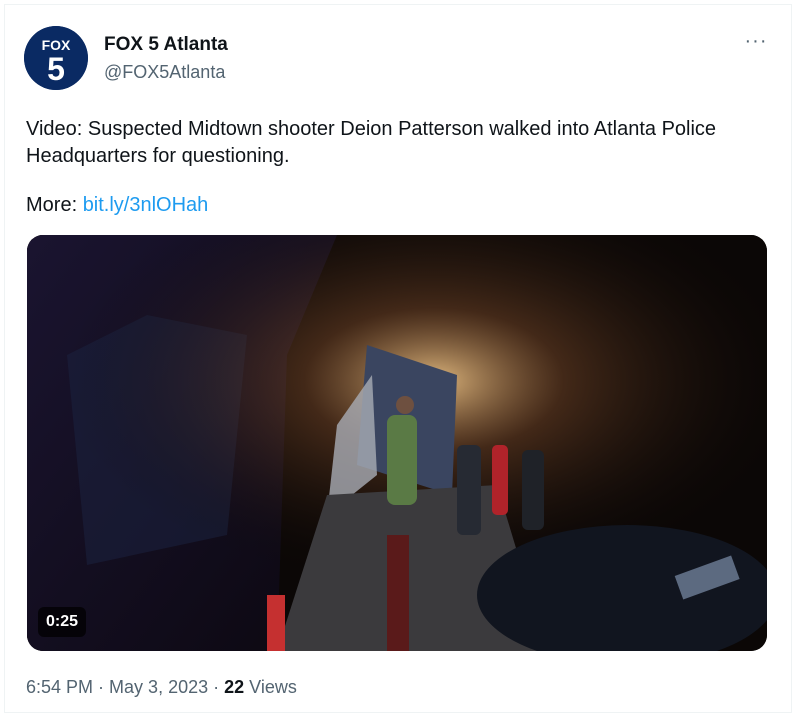 Image resolution: width=800 pixels, height=717 pixels. Describe the element at coordinates (56, 69) in the screenshot. I see `logo-text-5: 5` at that location.